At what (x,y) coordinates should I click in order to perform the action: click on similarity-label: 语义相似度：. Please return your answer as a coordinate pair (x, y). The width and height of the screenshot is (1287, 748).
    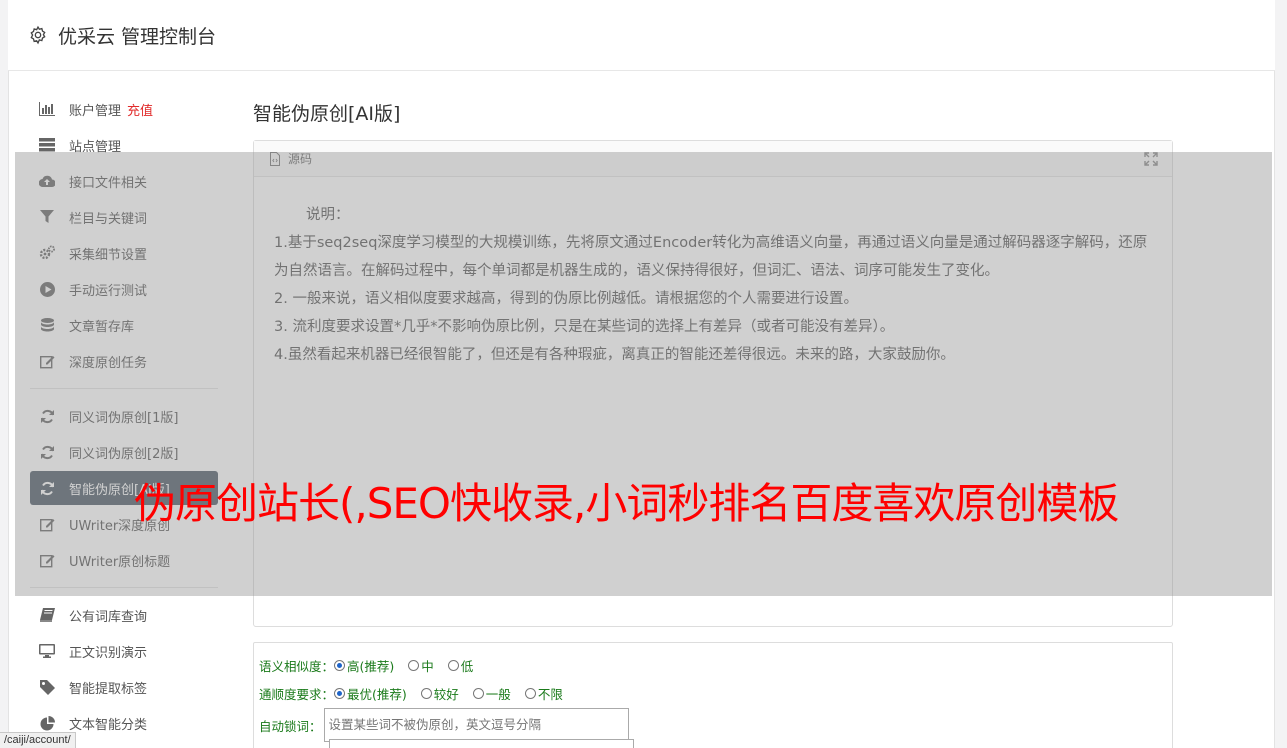
    Looking at the image, I should click on (297, 666).